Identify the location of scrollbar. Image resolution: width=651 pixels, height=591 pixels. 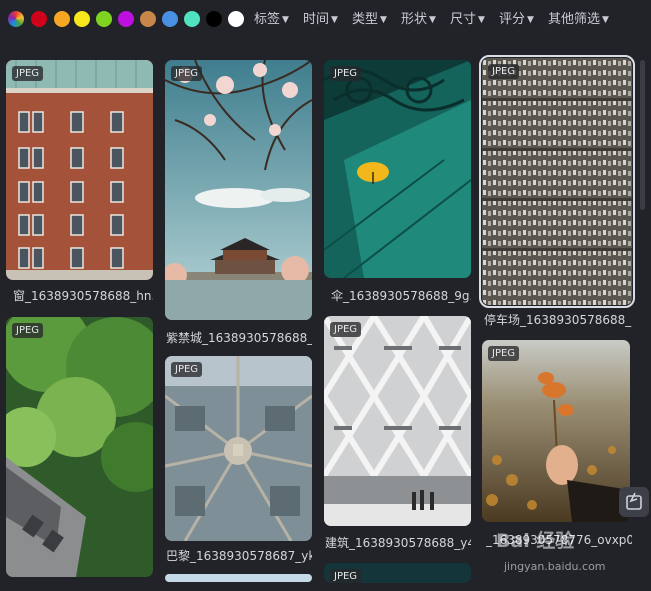
(642, 135).